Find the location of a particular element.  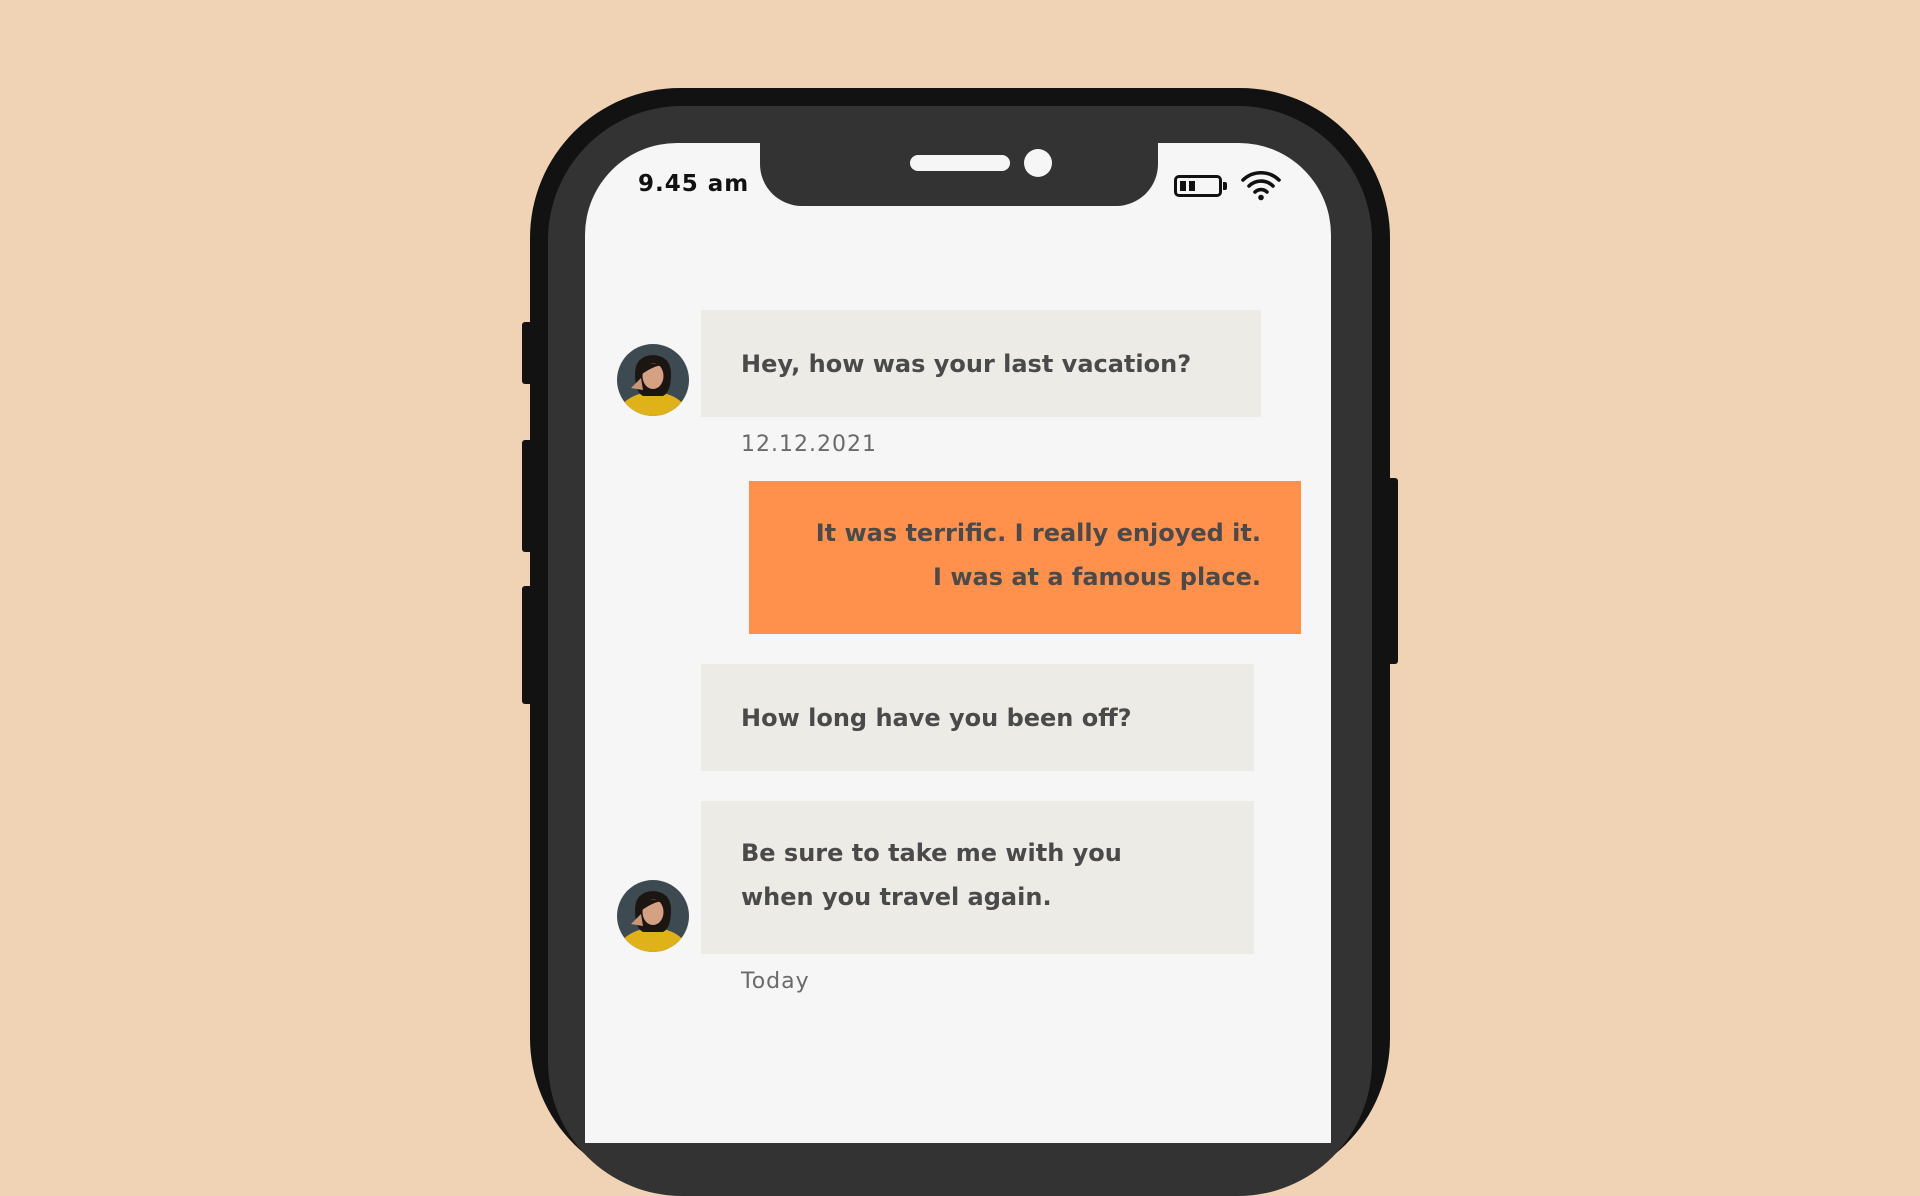

message-line: Hey, how was your last vacation? is located at coordinates (966, 364).